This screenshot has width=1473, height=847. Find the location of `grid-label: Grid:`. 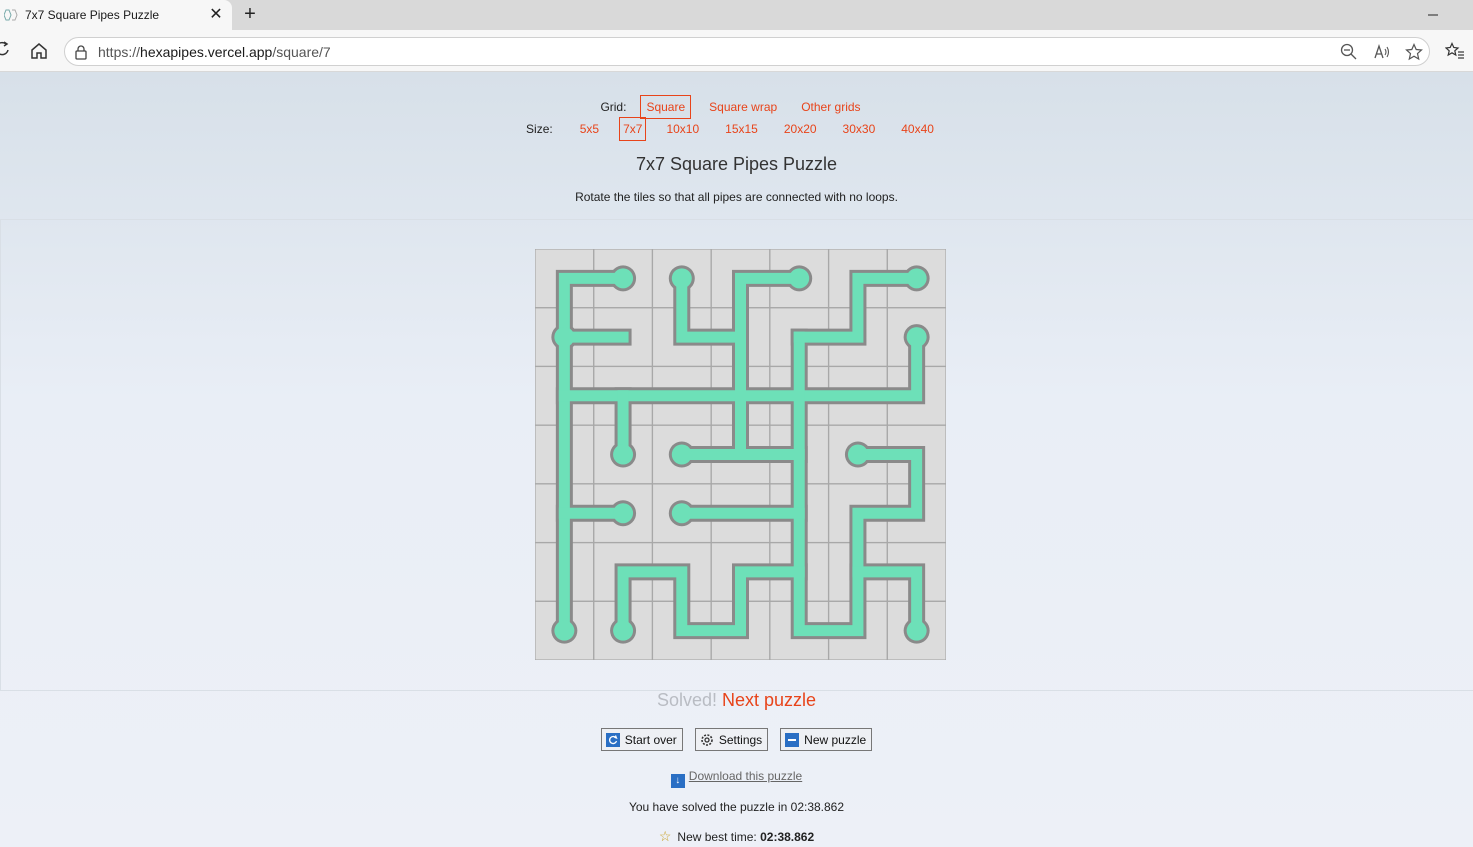

grid-label: Grid: is located at coordinates (613, 107).